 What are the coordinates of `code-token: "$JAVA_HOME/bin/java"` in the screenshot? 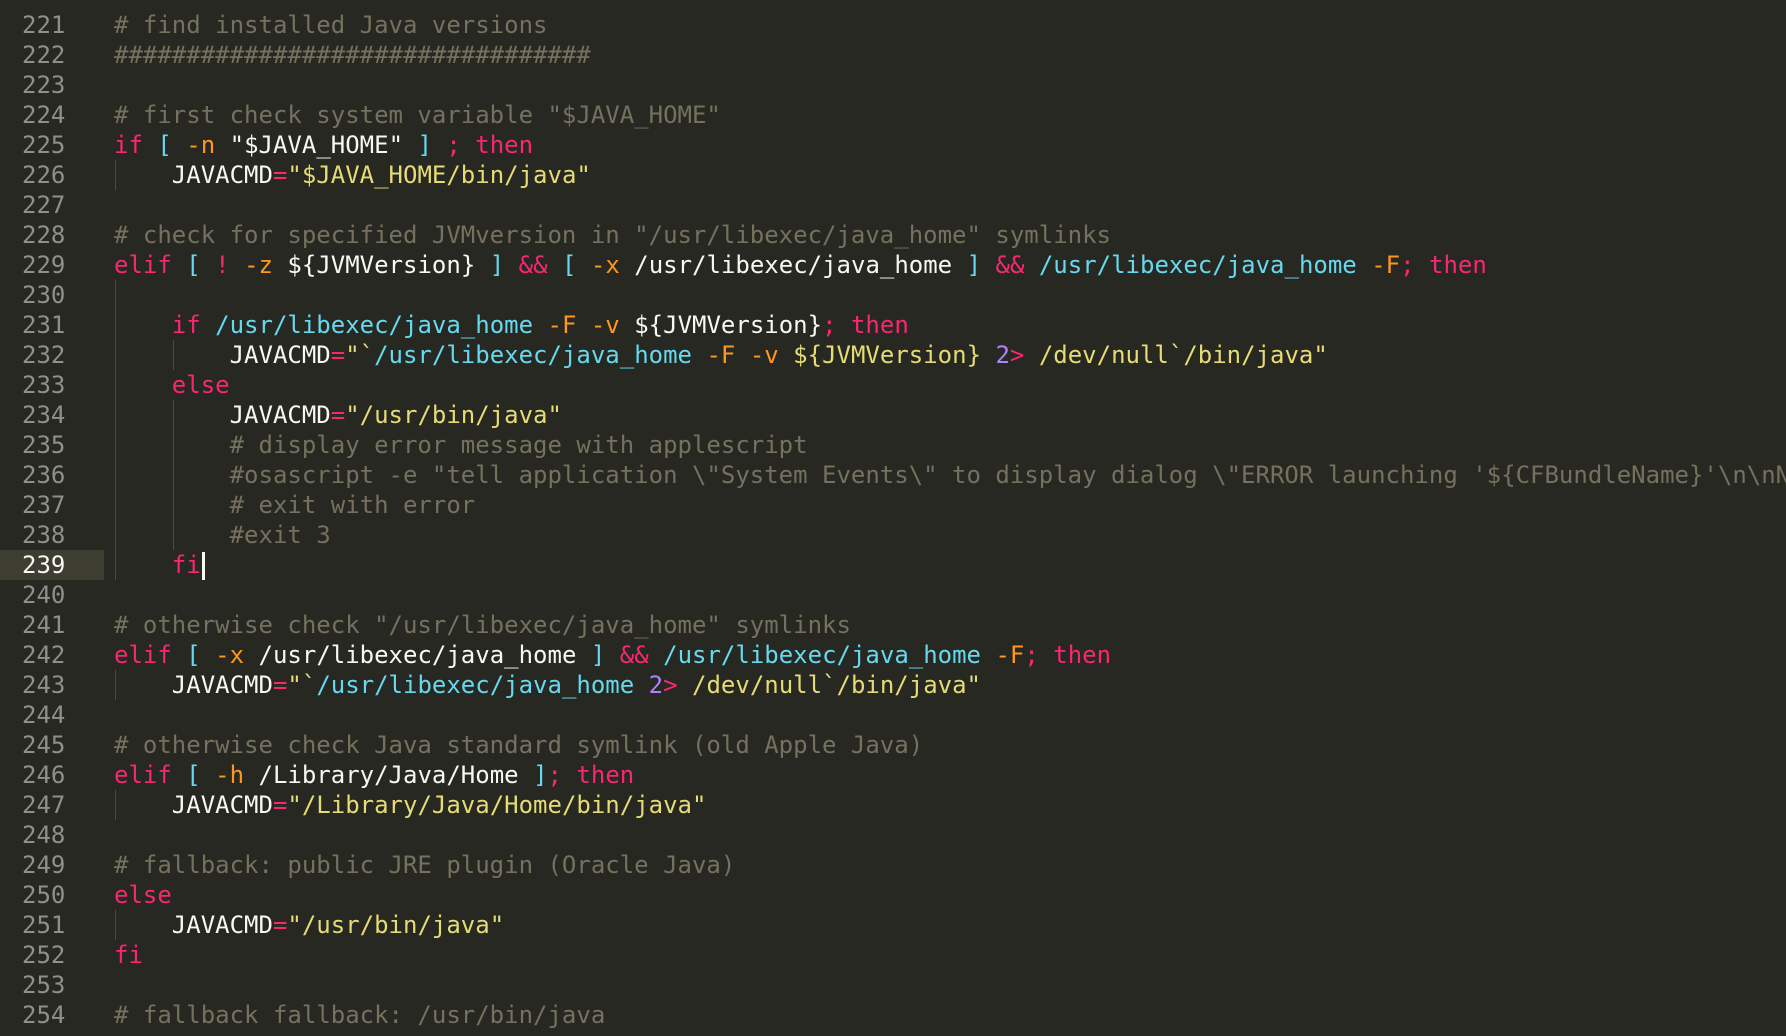 It's located at (439, 175).